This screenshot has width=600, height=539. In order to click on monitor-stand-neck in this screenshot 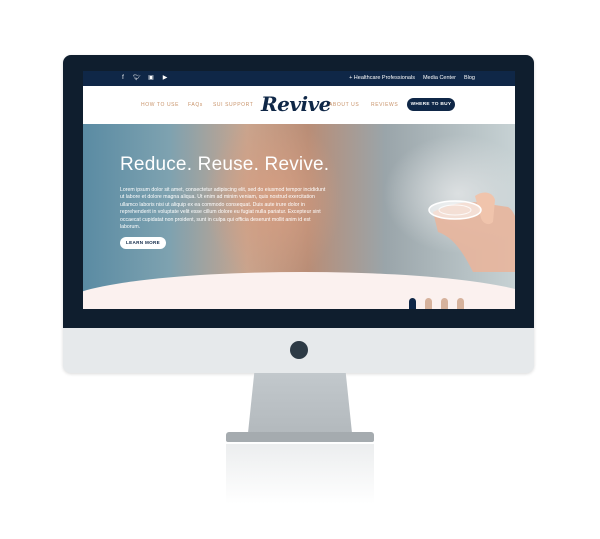, I will do `click(300, 403)`.